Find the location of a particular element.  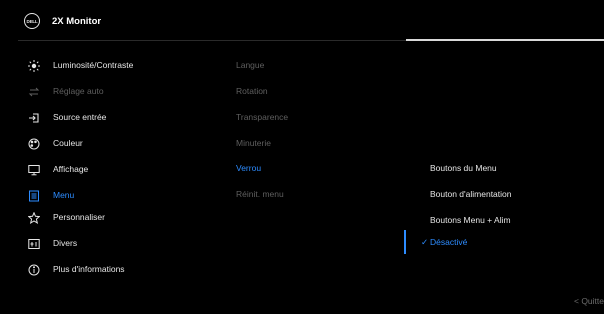

submenu-item-transparency: Transparence is located at coordinates (262, 117).